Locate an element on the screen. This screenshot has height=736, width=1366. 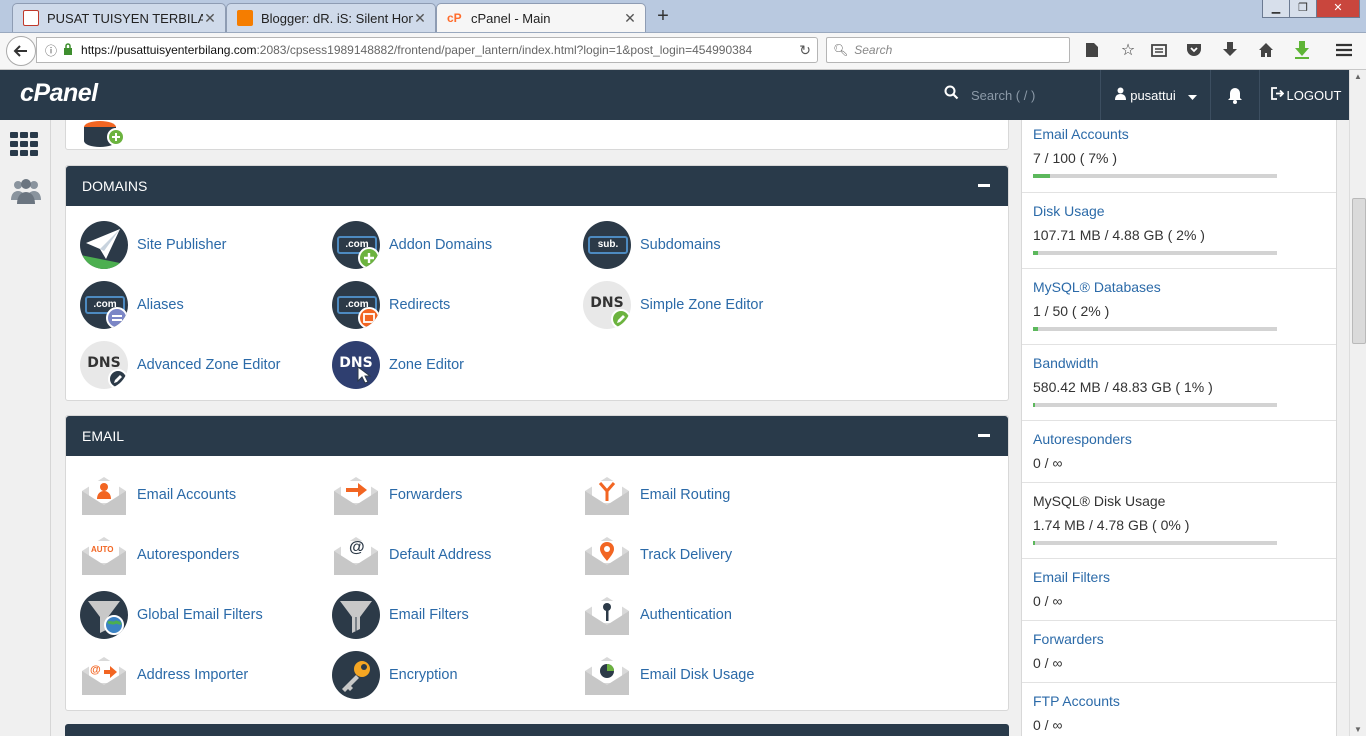
aliases-link: .com Aliases is located at coordinates (132, 305).